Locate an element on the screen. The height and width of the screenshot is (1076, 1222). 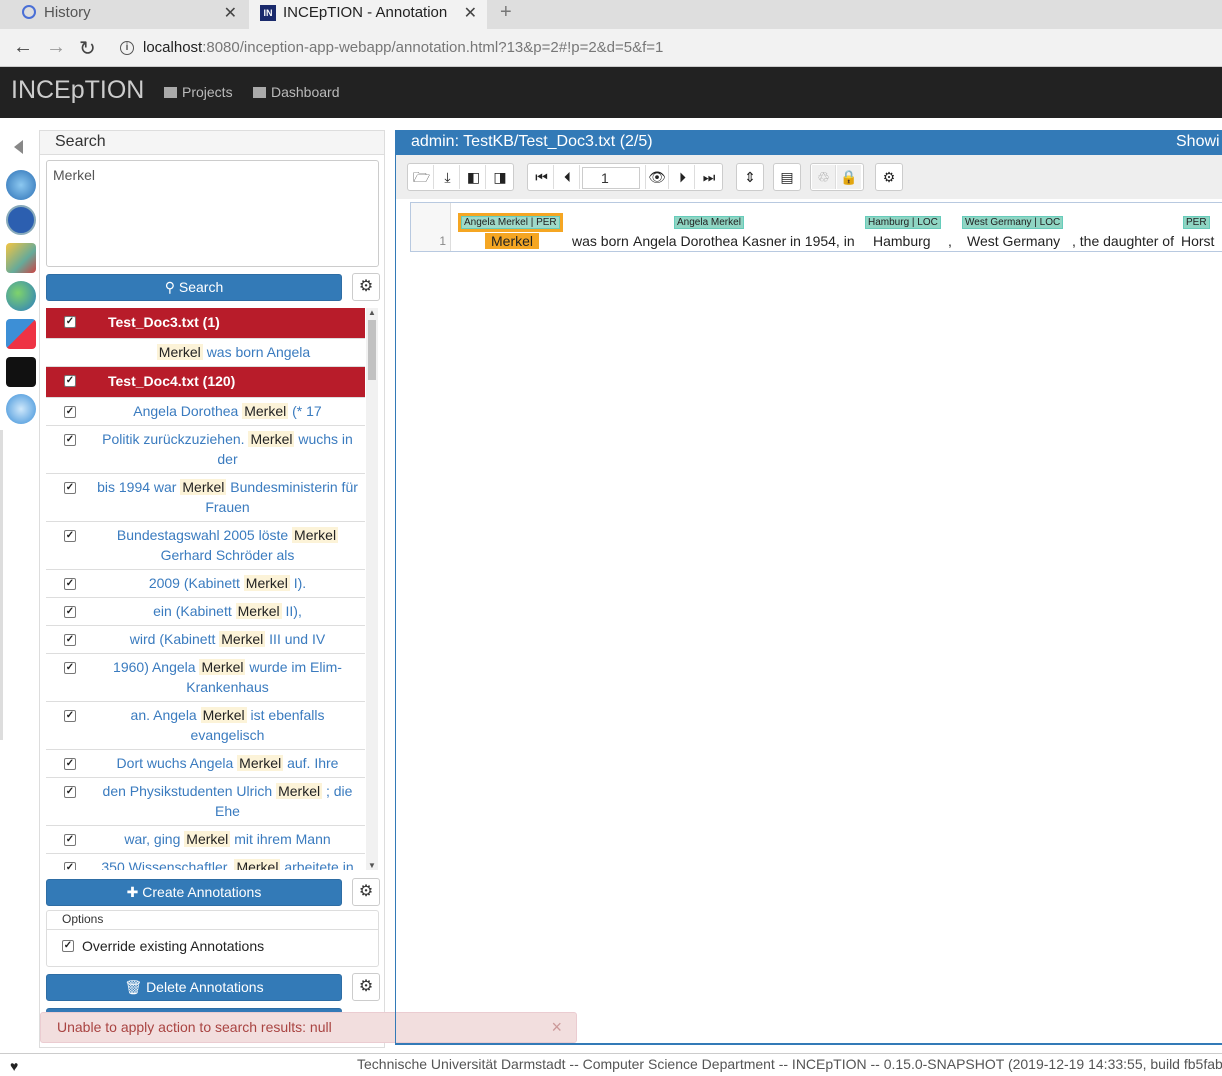
search-panel-title: Search is located at coordinates (212, 143).